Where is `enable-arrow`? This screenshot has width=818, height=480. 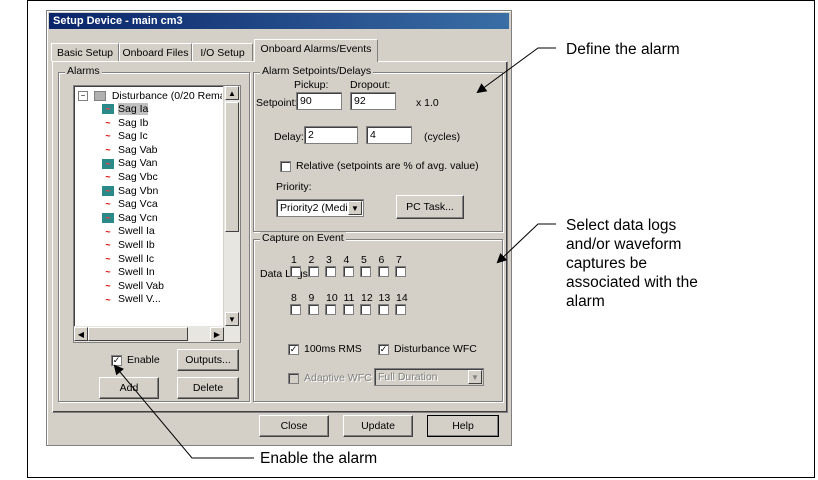 enable-arrow is located at coordinates (183, 411).